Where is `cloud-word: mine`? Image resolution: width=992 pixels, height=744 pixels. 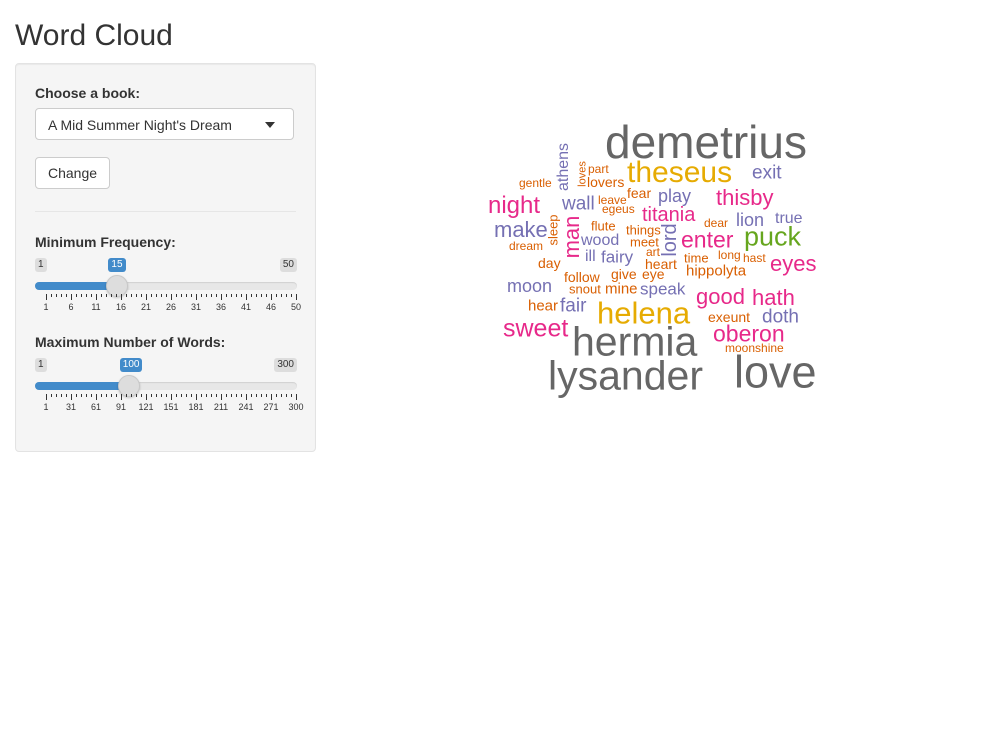
cloud-word: mine is located at coordinates (621, 289).